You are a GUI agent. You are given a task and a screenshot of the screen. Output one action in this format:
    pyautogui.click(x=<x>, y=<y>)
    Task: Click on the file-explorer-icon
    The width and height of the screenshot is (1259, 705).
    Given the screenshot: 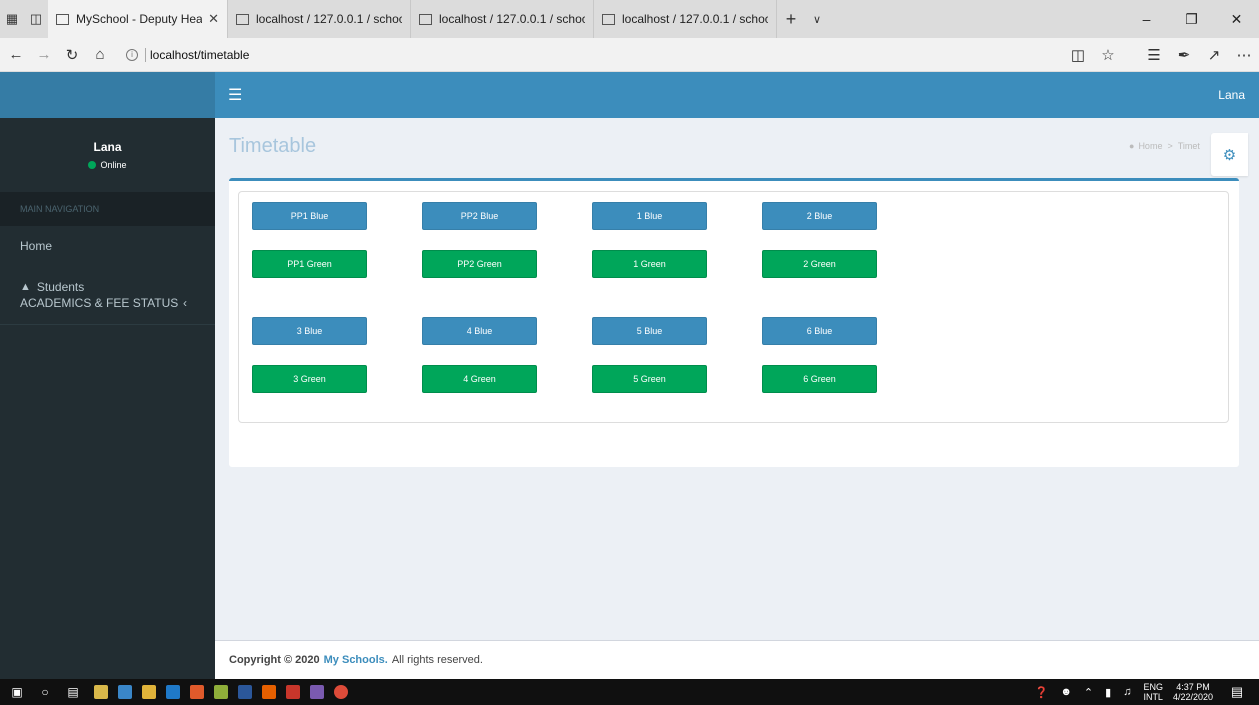 What is the action you would take?
    pyautogui.click(x=149, y=692)
    